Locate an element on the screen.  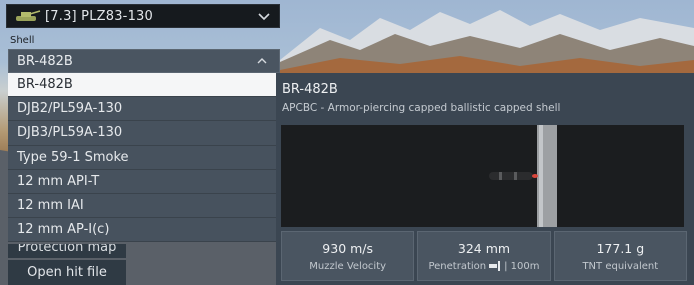
stat-muzzle-velocity: 930 m/s Muzzle Velocity is located at coordinates (348, 256).